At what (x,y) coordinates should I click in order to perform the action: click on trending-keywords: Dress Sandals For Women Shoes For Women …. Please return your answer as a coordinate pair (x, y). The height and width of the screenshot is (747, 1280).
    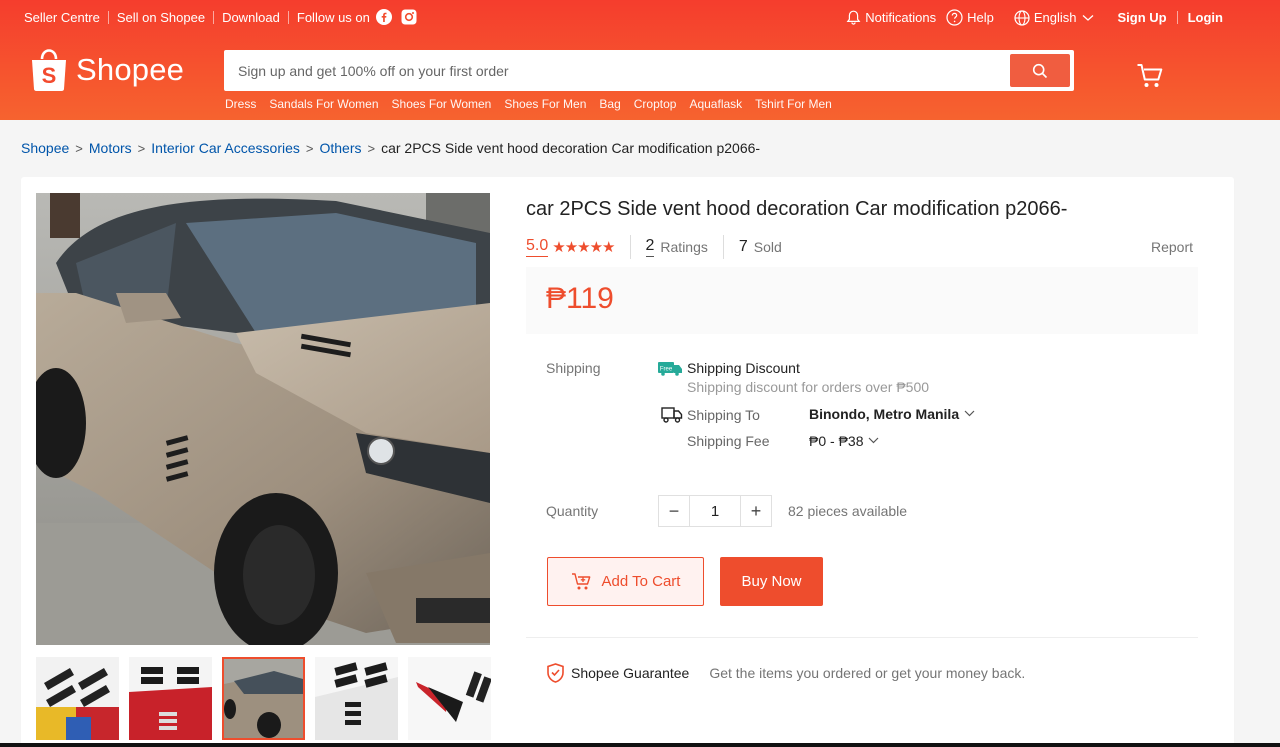
    Looking at the image, I should click on (535, 104).